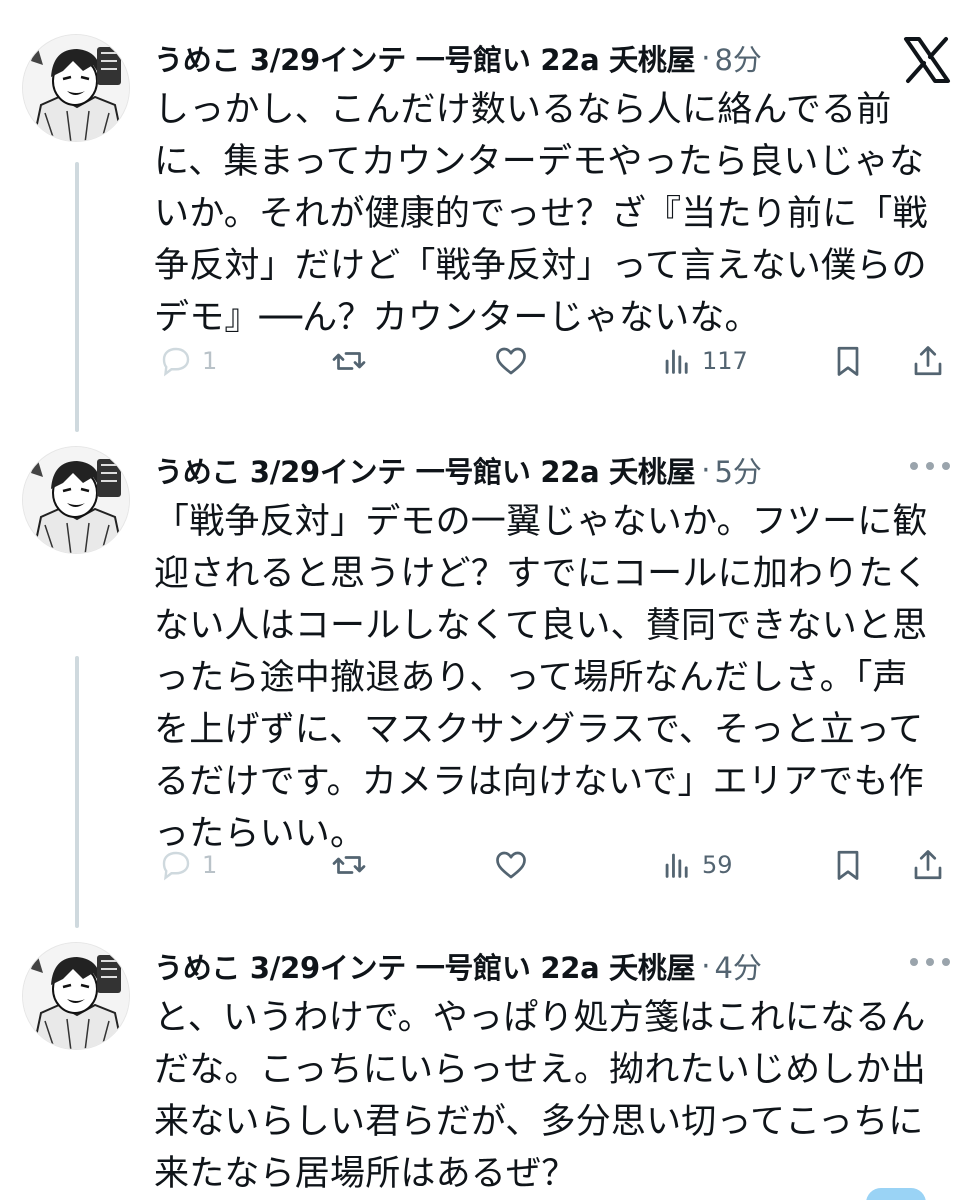 The image size is (974, 1200). Describe the element at coordinates (725, 361) in the screenshot. I see `view-count: 117` at that location.